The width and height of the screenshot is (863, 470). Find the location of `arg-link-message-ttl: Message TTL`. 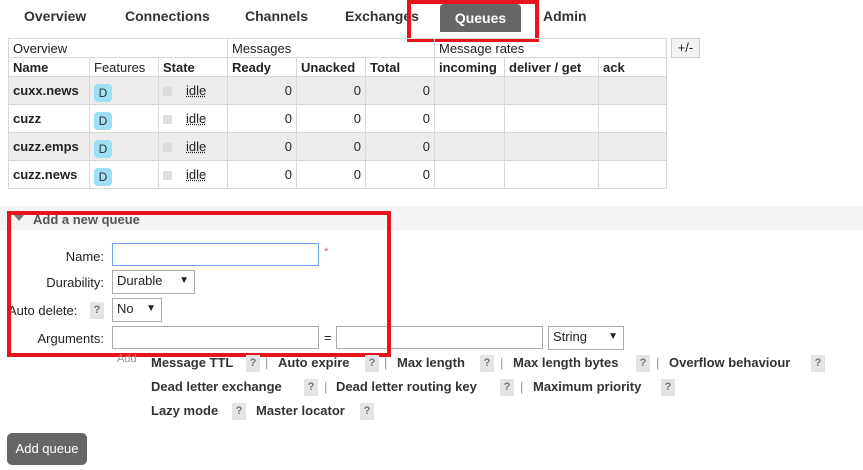

arg-link-message-ttl: Message TTL is located at coordinates (192, 362).